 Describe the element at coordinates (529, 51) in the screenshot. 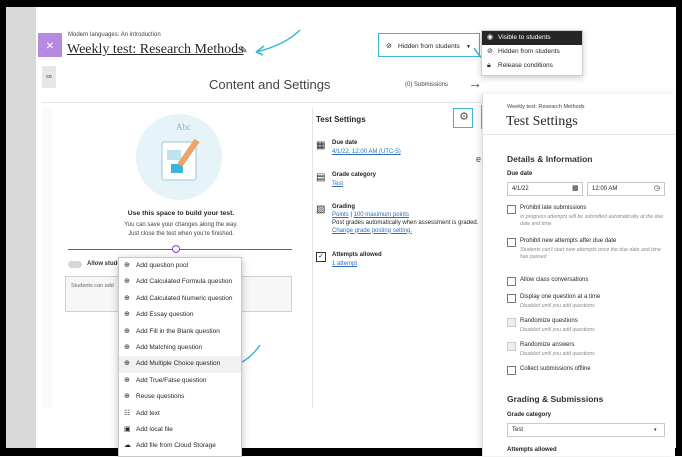

I see `visibility-option-label: Hidden from students` at that location.